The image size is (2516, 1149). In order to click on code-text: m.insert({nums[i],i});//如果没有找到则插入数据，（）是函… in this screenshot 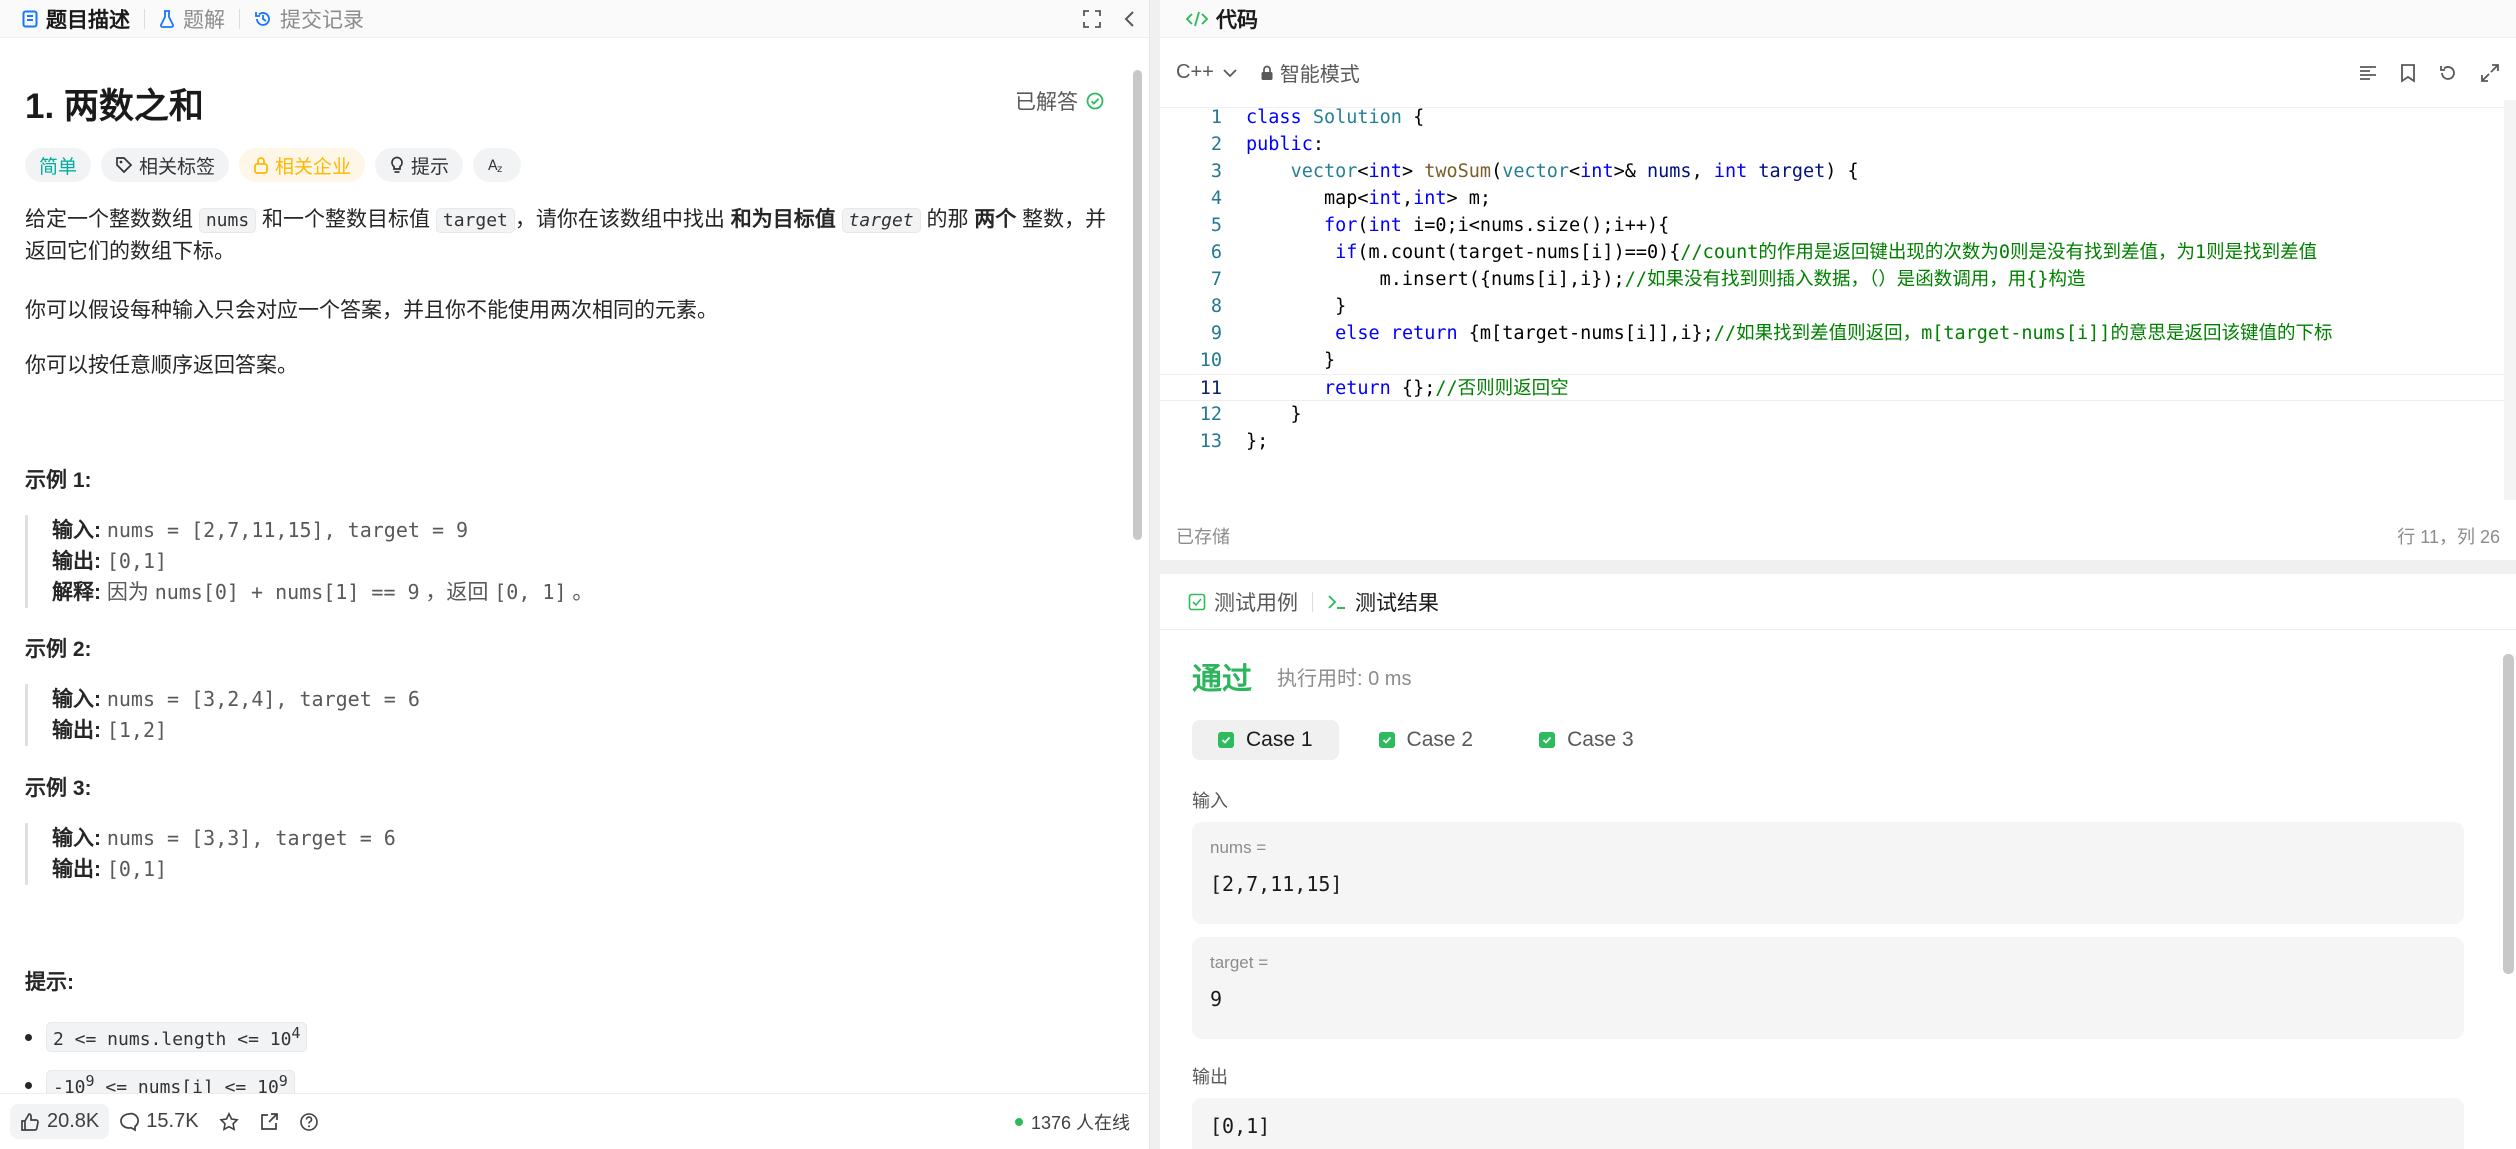, I will do `click(1666, 279)`.